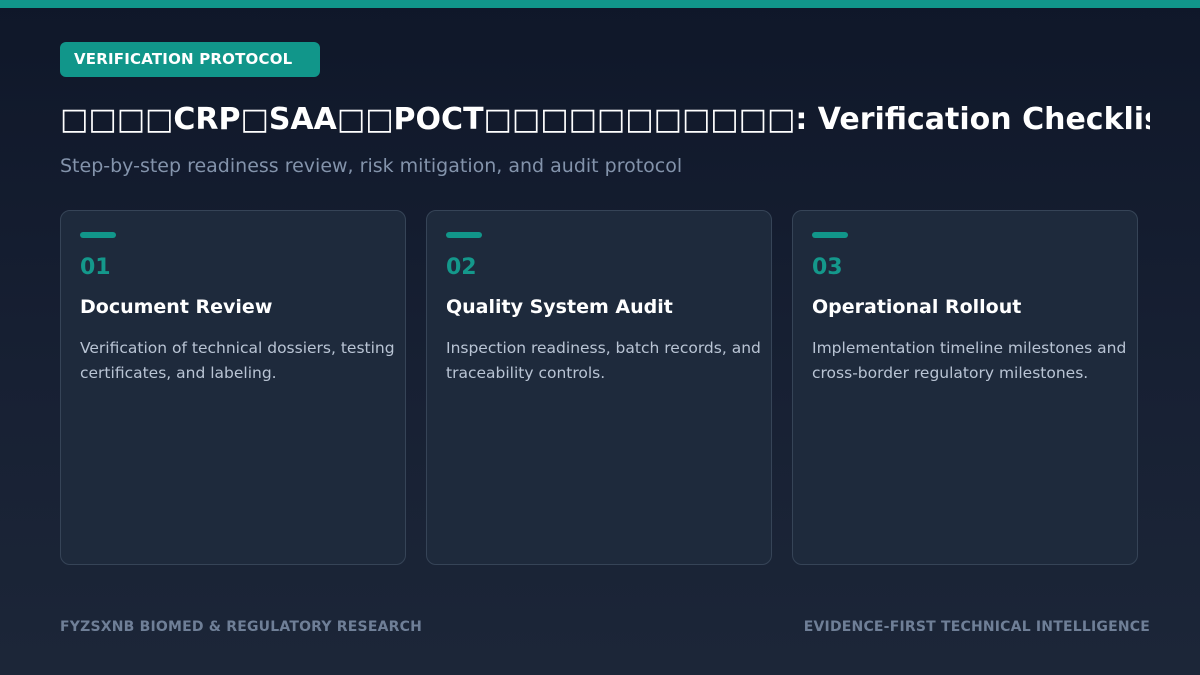 This screenshot has width=1200, height=675. I want to click on footer-tagline: EVIDENCE-FIRST TECHNICAL INTELLIGENCE, so click(976, 627).